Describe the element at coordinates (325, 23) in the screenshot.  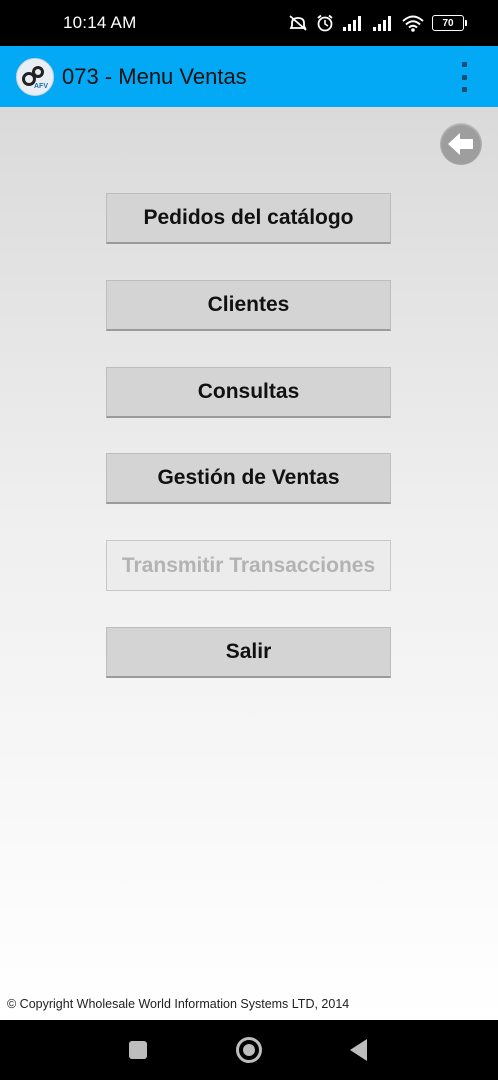
I see `alarm-icon` at that location.